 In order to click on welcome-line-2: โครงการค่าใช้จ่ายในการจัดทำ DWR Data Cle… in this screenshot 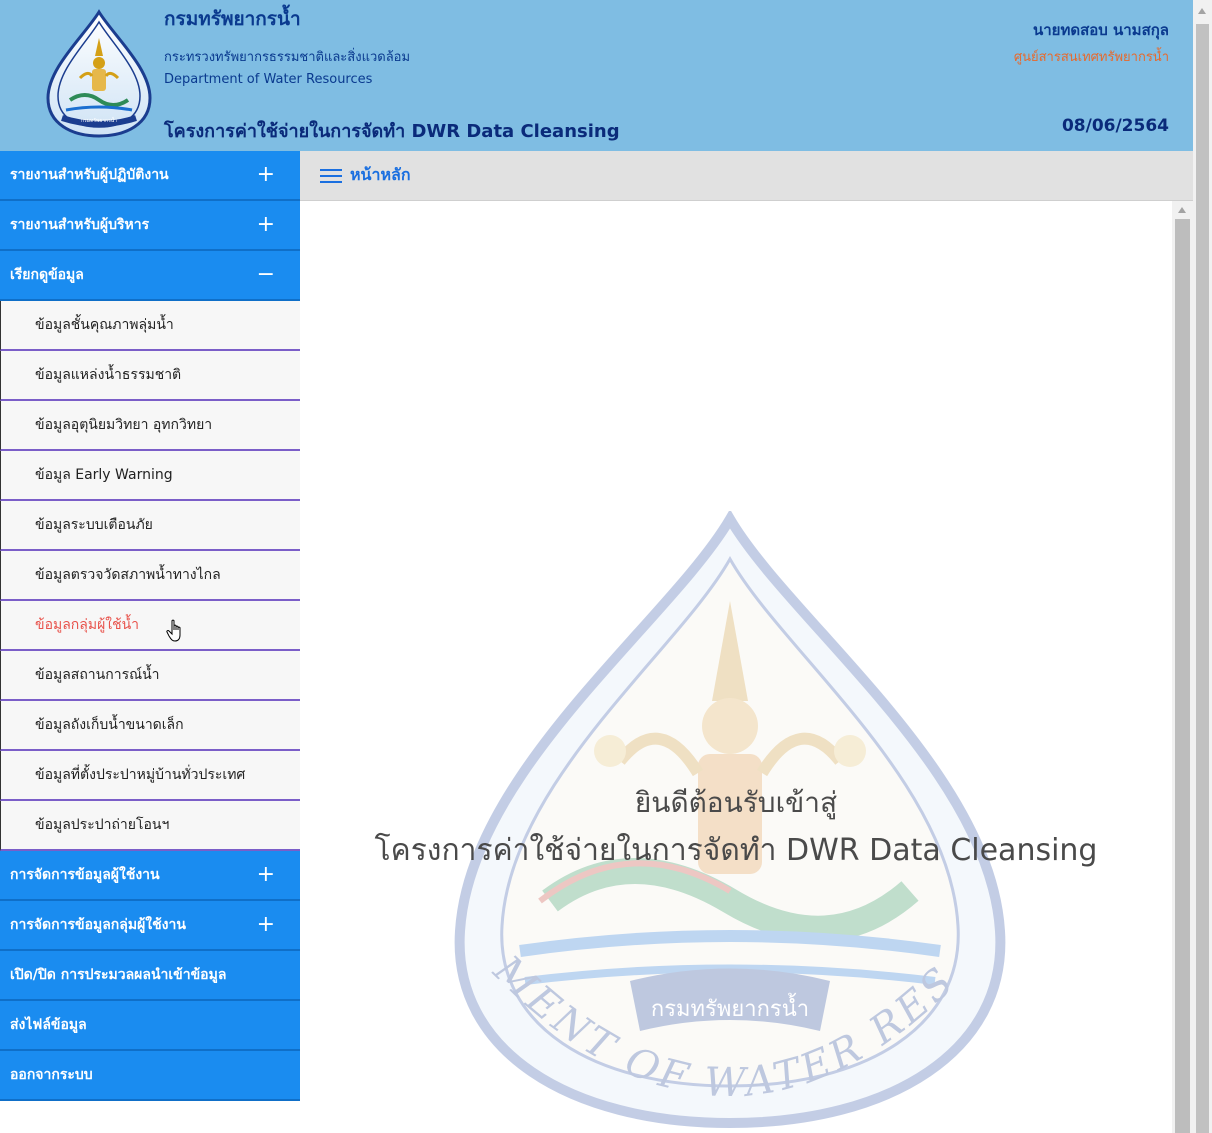, I will do `click(736, 850)`.